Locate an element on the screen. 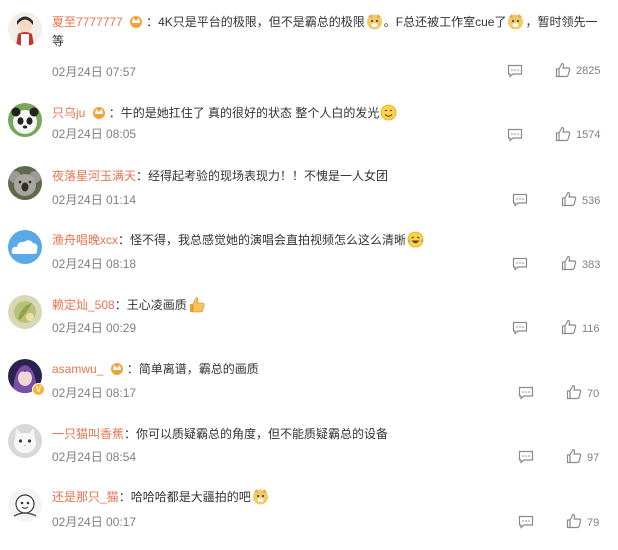  like-count: 79 is located at coordinates (593, 523).